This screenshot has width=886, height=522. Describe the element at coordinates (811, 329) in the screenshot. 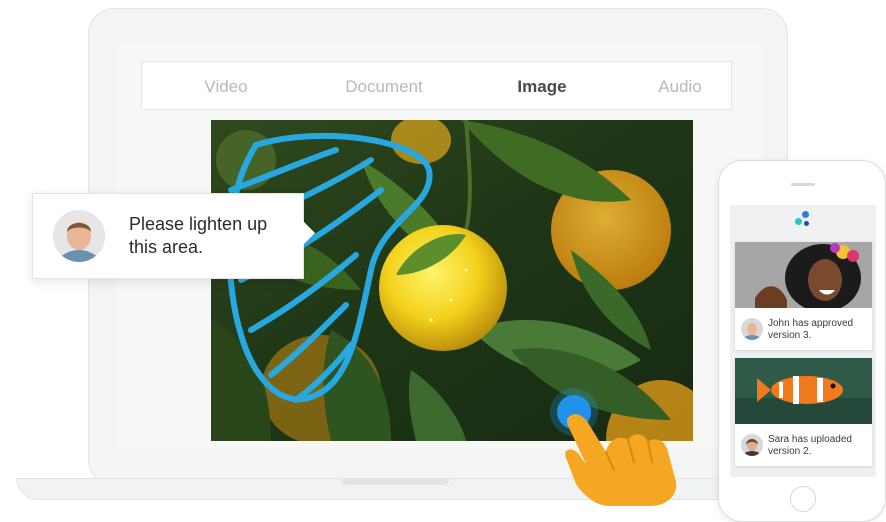

I see `activity-text: John has approved version 3.` at that location.